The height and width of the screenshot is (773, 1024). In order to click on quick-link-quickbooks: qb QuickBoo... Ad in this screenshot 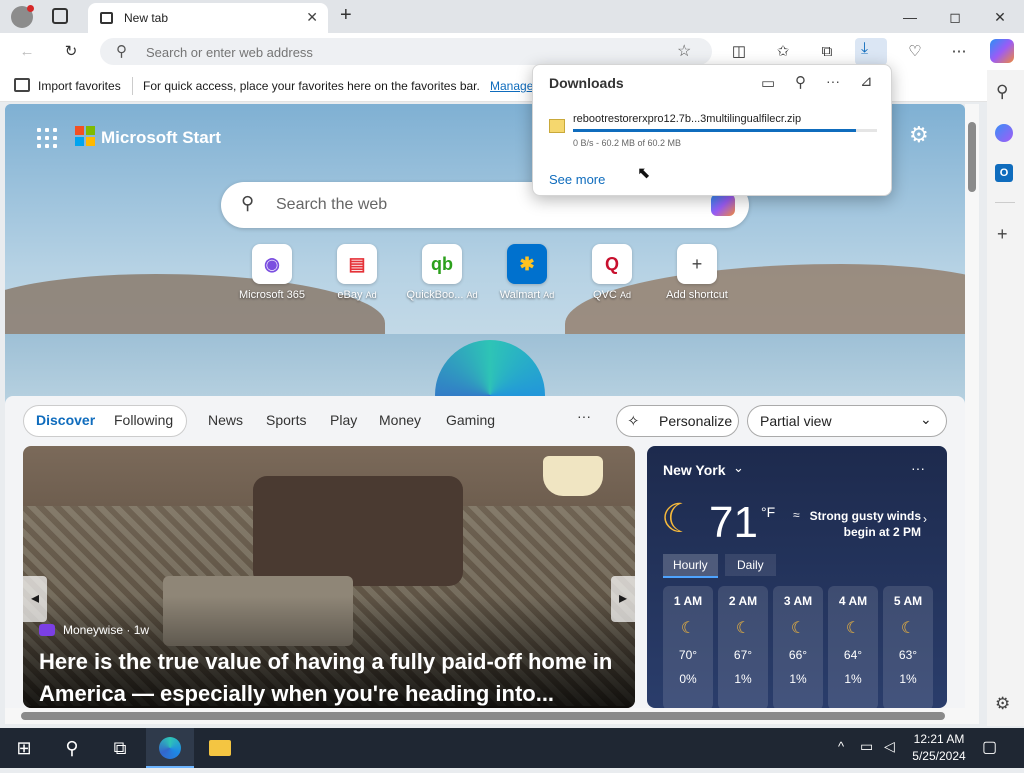, I will do `click(442, 272)`.